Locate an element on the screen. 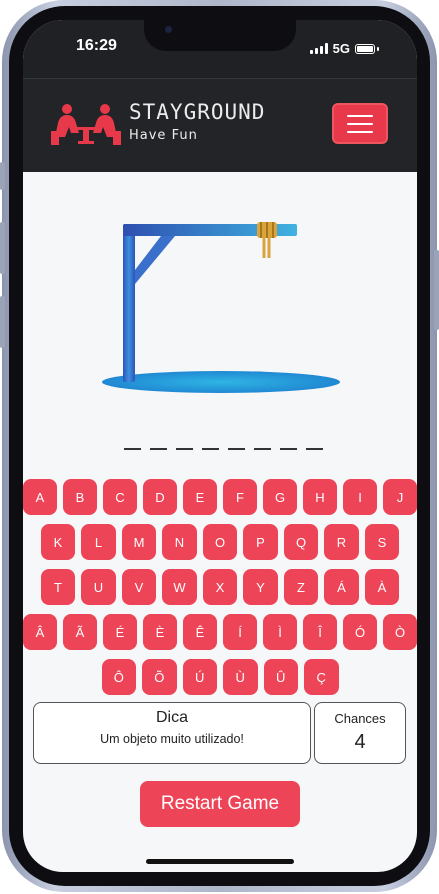 The width and height of the screenshot is (439, 894). keyboard-row: ÂÃÉÈÊÍÌÎÓÒ is located at coordinates (220, 632).